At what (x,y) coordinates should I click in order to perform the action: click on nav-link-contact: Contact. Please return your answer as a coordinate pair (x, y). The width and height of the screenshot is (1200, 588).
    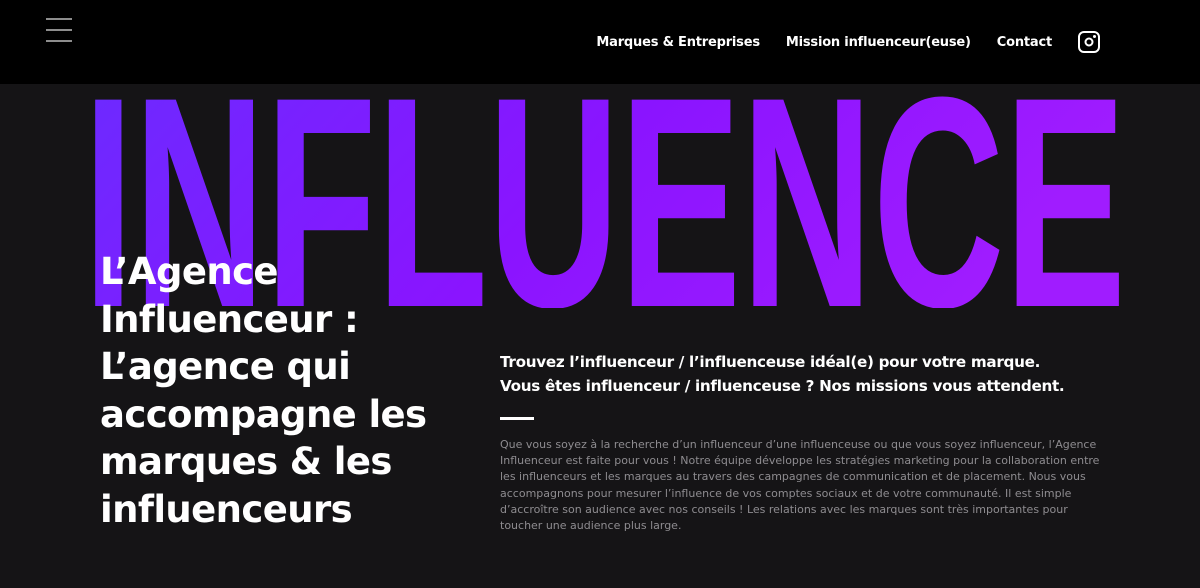
    Looking at the image, I should click on (1024, 42).